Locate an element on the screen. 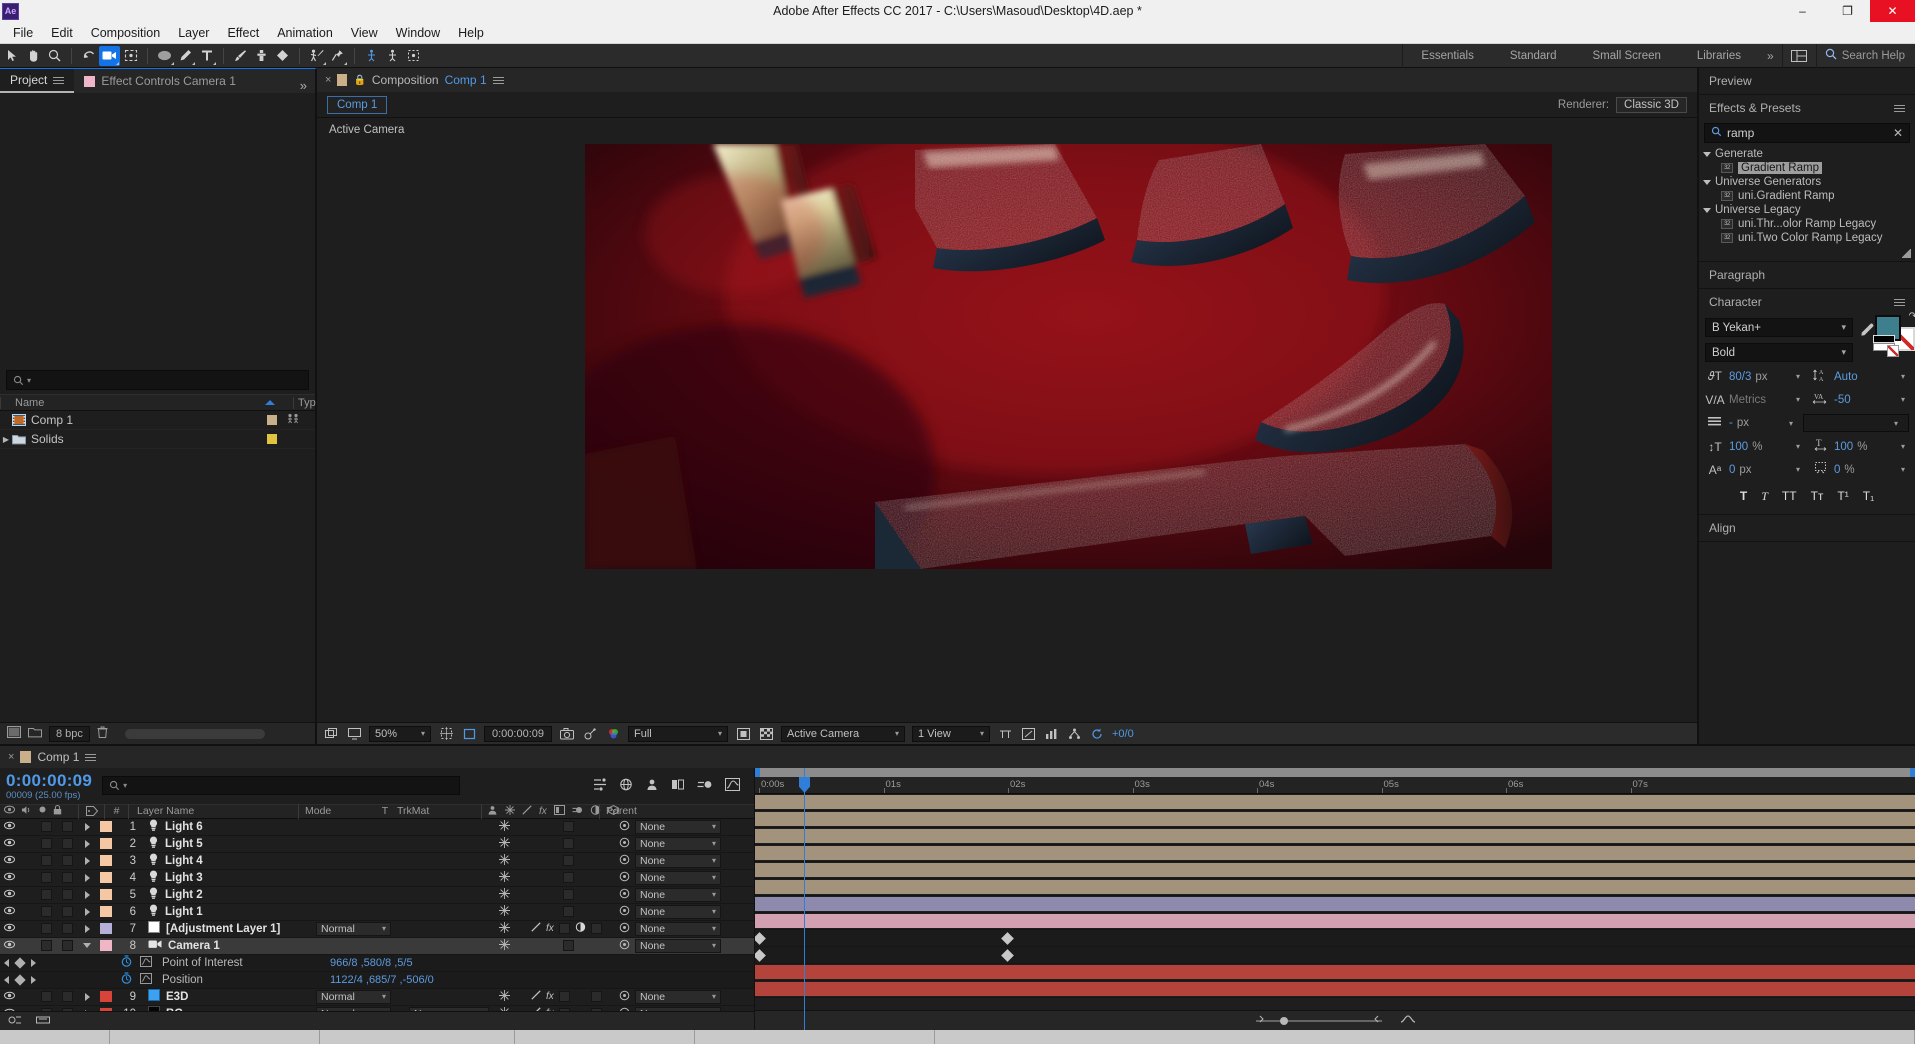  effects-search-input is located at coordinates (1807, 133).